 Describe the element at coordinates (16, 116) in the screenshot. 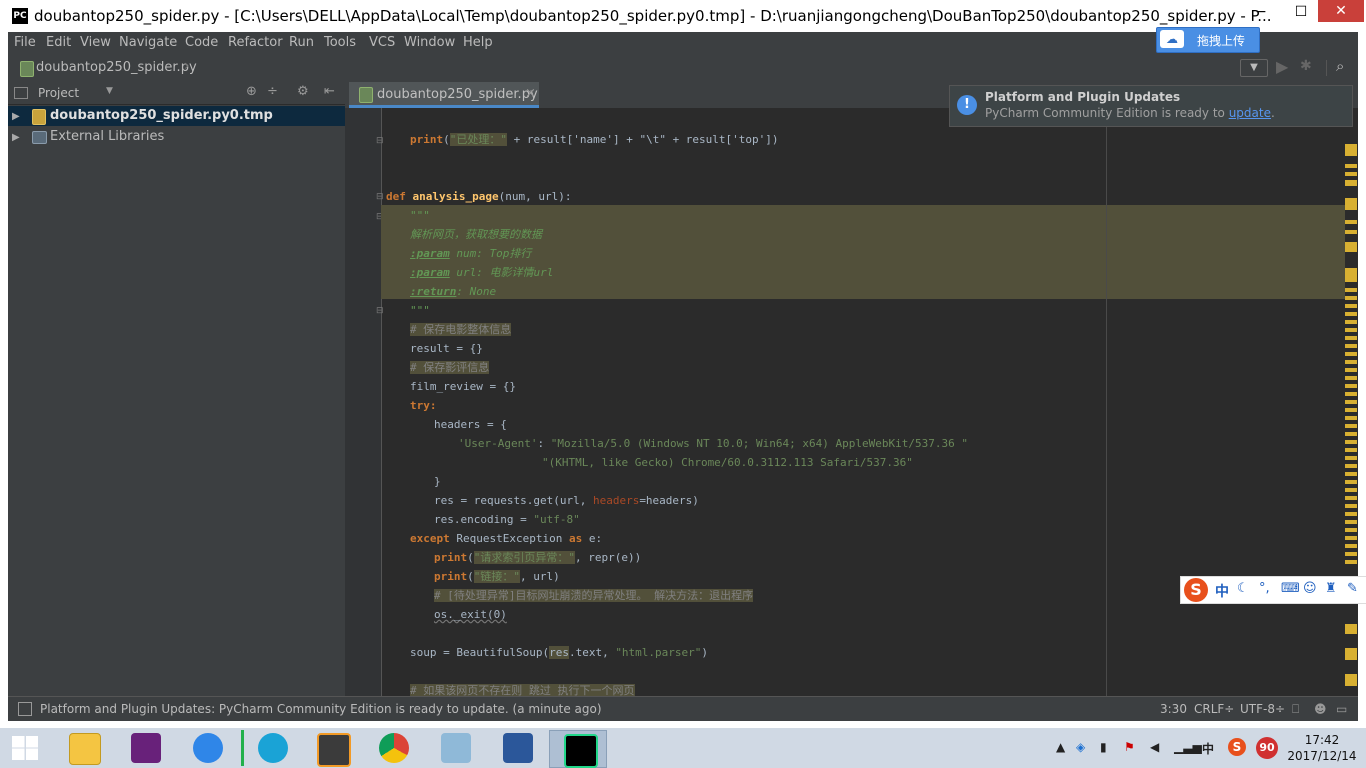

I see `expand-arrow-icon: ▶` at that location.